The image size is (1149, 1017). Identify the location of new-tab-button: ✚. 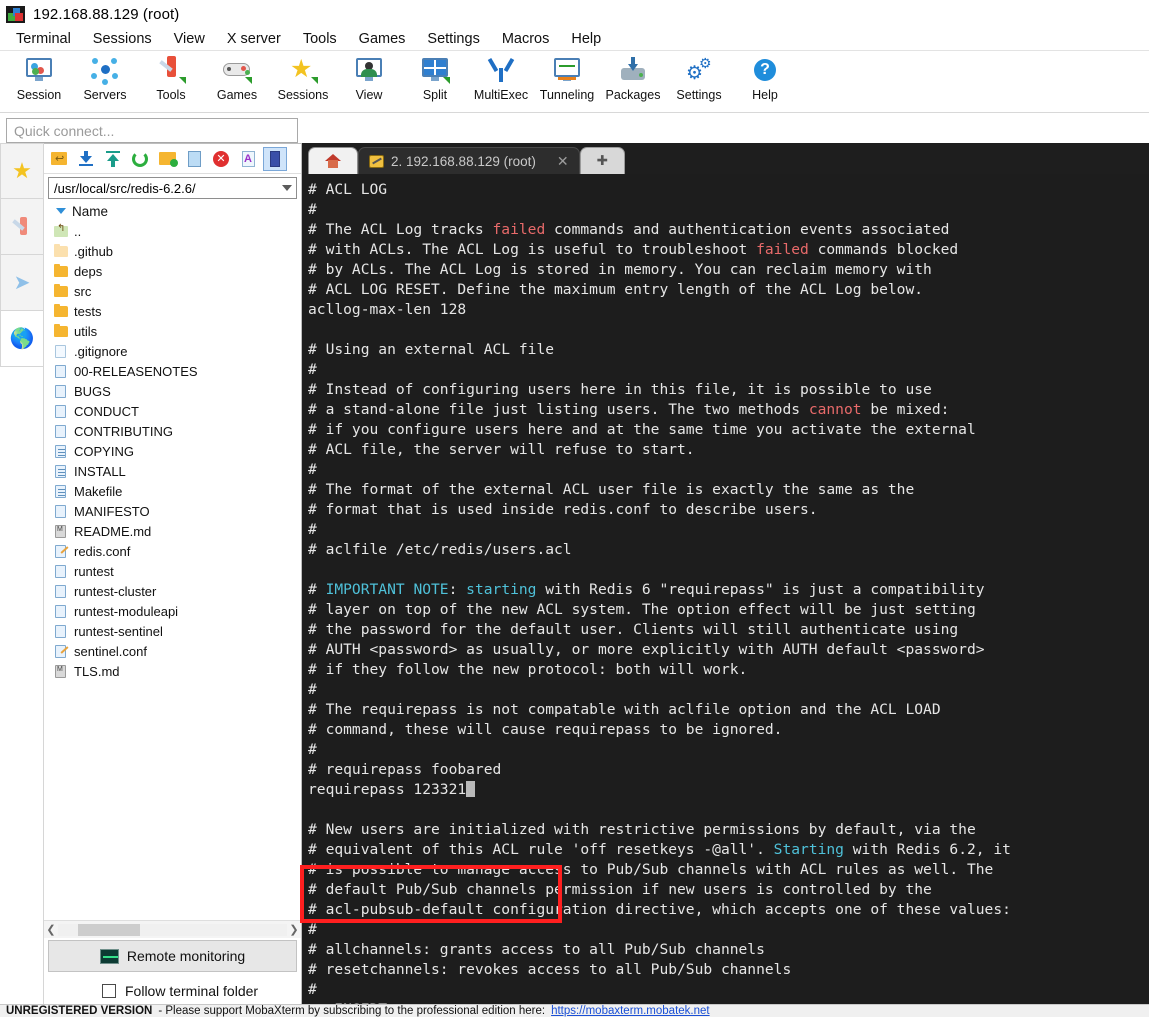
(602, 160).